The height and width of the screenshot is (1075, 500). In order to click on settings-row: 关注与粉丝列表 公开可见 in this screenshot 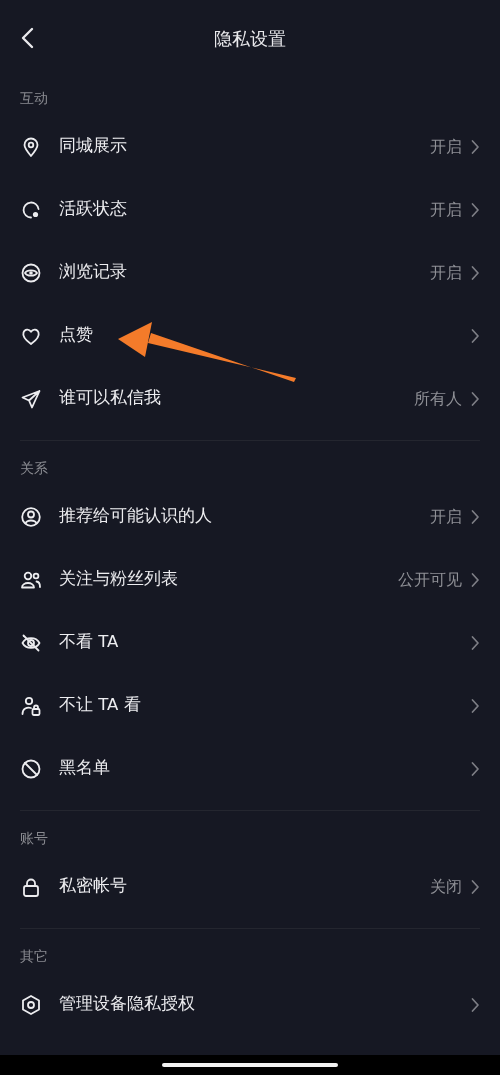, I will do `click(250, 579)`.